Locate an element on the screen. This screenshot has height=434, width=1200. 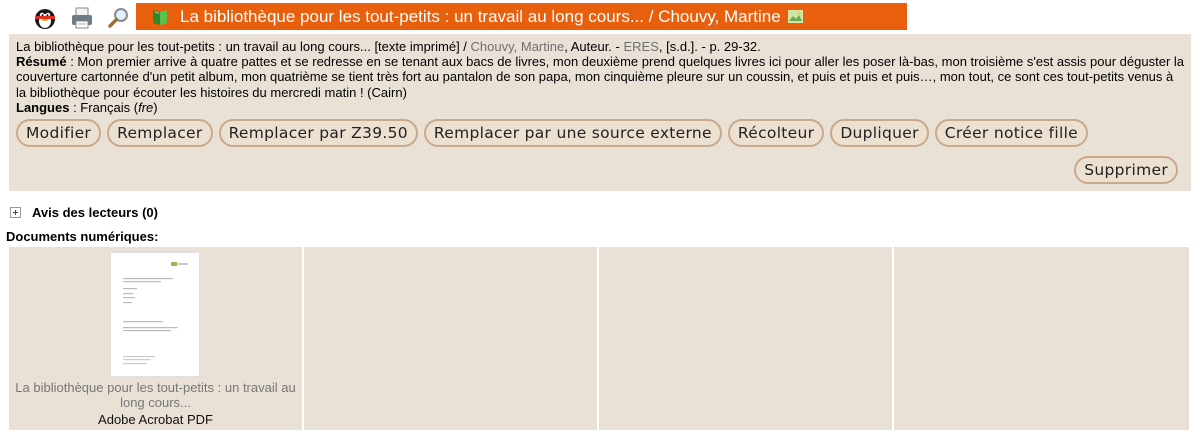
langues-value: : Français ( is located at coordinates (104, 107).